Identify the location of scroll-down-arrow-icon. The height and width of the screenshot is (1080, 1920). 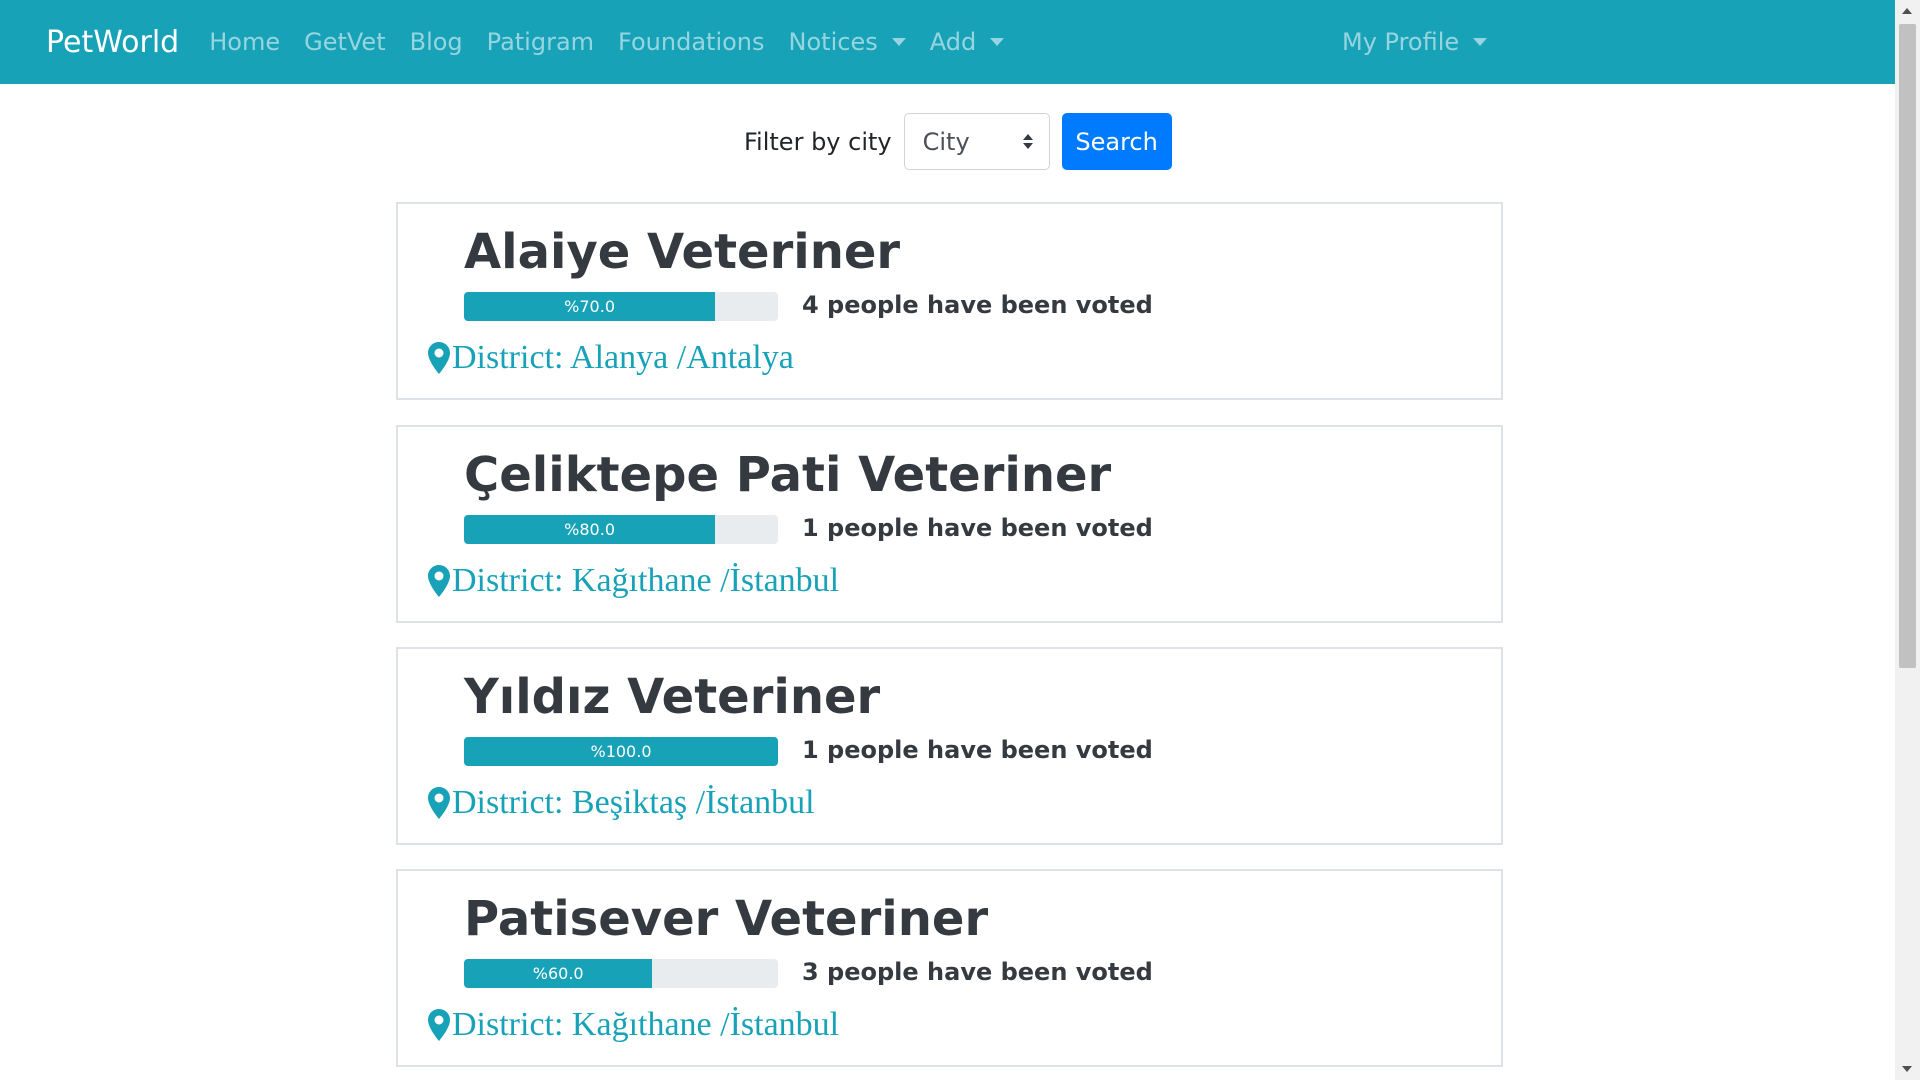
(1907, 1069).